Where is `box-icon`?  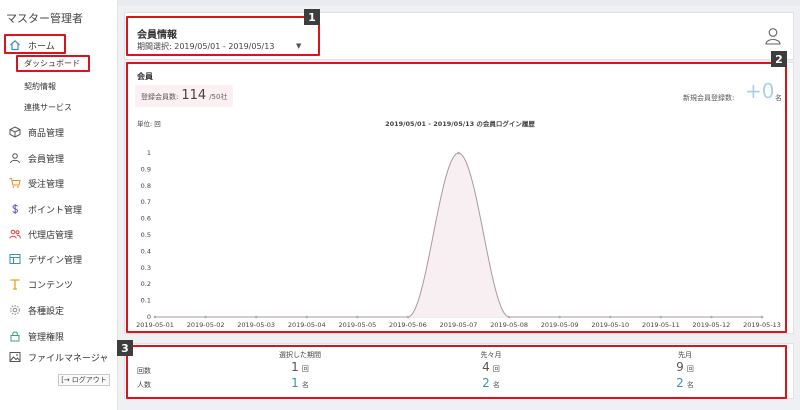 box-icon is located at coordinates (15, 132).